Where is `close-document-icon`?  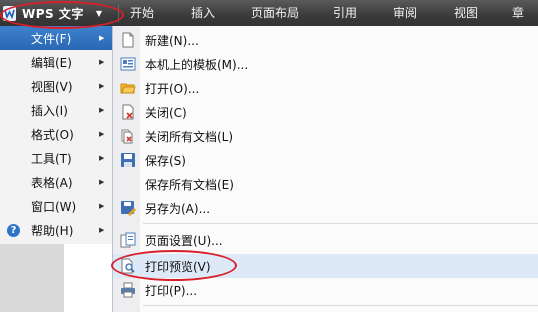
close-document-icon is located at coordinates (128, 112).